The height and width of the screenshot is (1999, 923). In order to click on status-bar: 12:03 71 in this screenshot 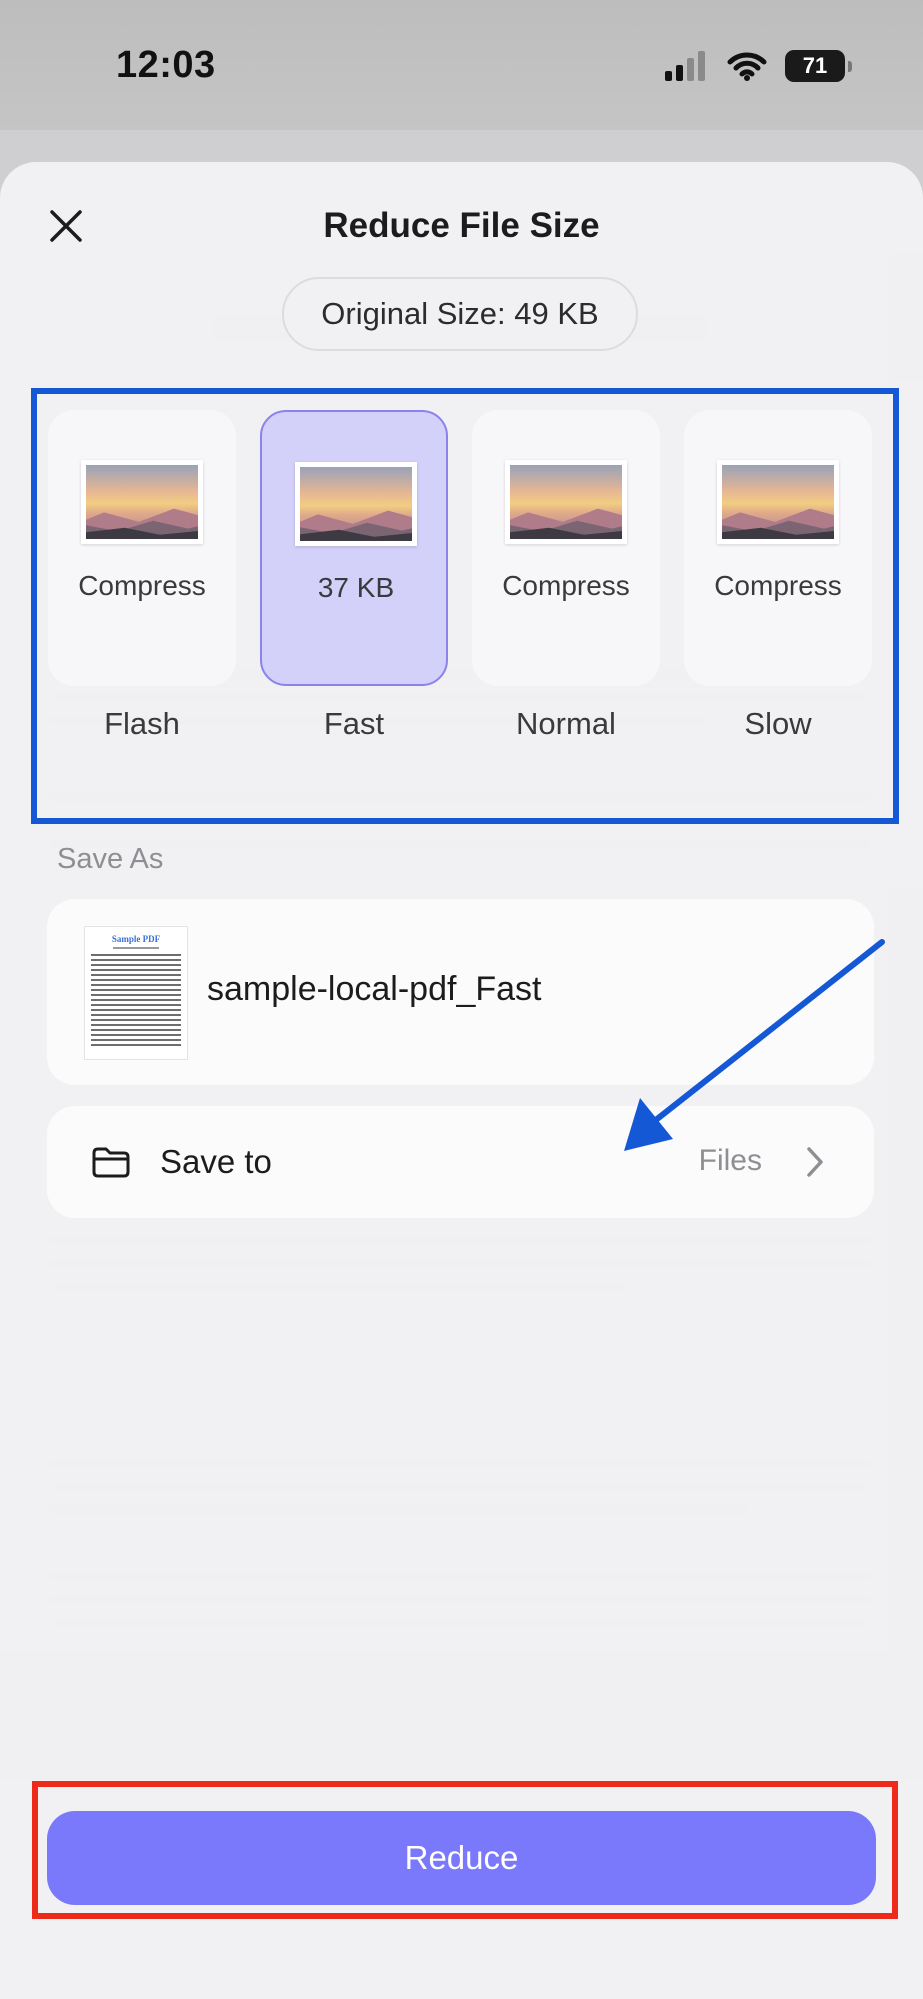, I will do `click(461, 65)`.